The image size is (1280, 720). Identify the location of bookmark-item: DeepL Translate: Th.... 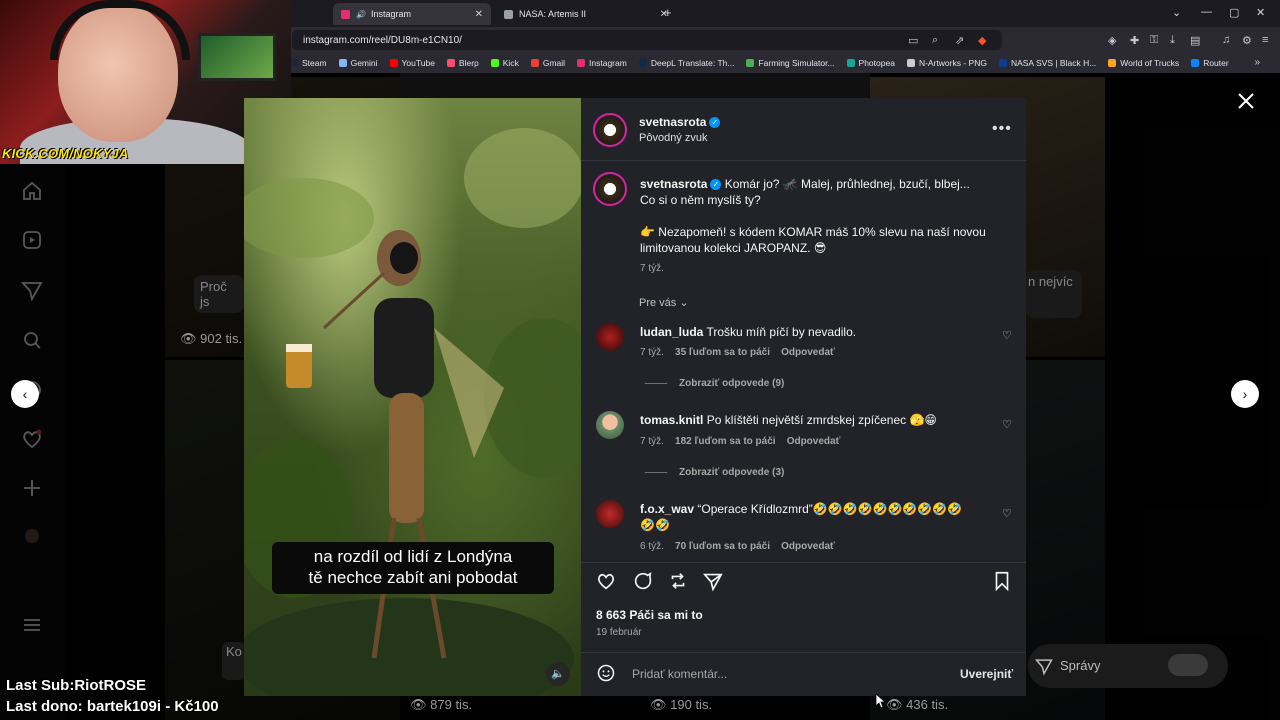
(686, 63).